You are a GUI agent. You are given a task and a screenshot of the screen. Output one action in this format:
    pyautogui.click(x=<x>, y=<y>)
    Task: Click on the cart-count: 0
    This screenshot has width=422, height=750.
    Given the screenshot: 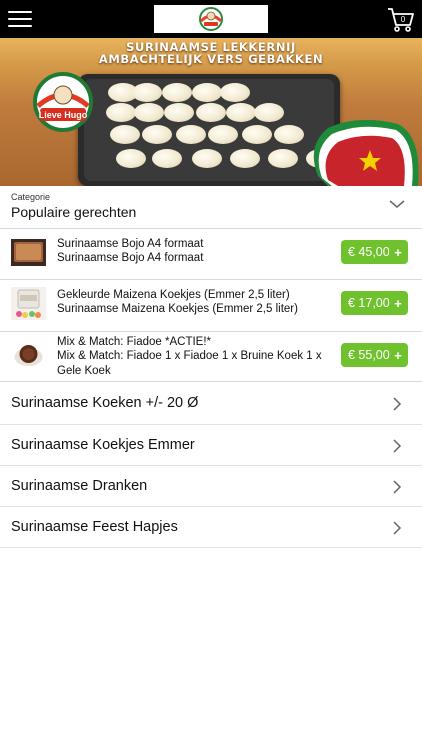 What is the action you would take?
    pyautogui.click(x=403, y=19)
    